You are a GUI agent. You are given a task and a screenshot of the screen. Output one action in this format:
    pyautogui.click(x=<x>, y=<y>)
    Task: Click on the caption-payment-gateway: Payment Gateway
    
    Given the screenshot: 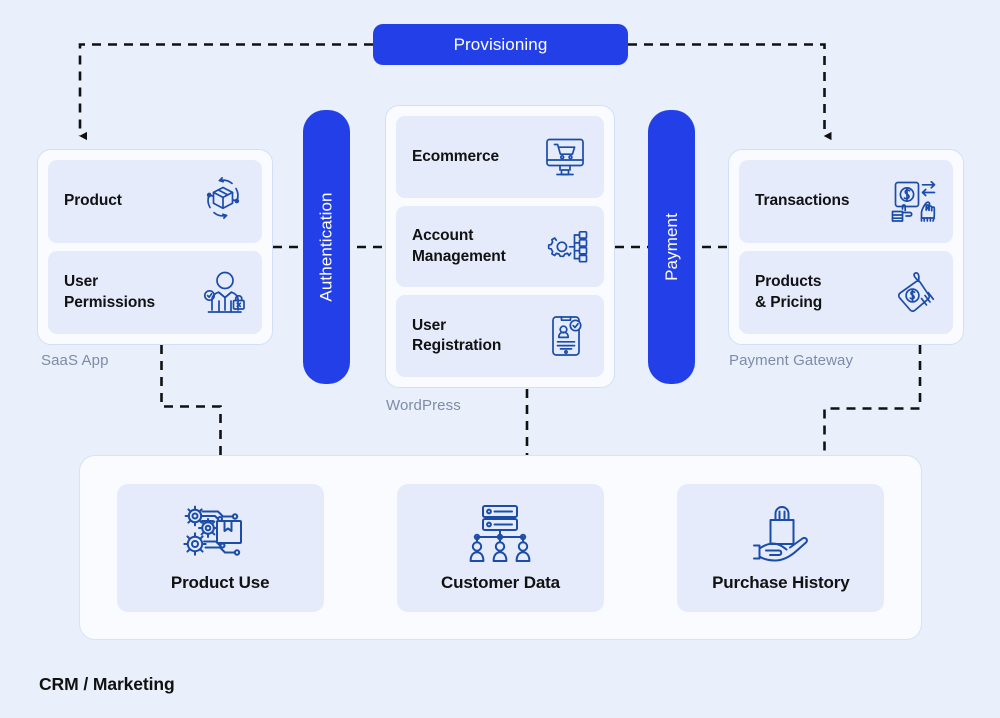 What is the action you would take?
    pyautogui.click(x=791, y=360)
    